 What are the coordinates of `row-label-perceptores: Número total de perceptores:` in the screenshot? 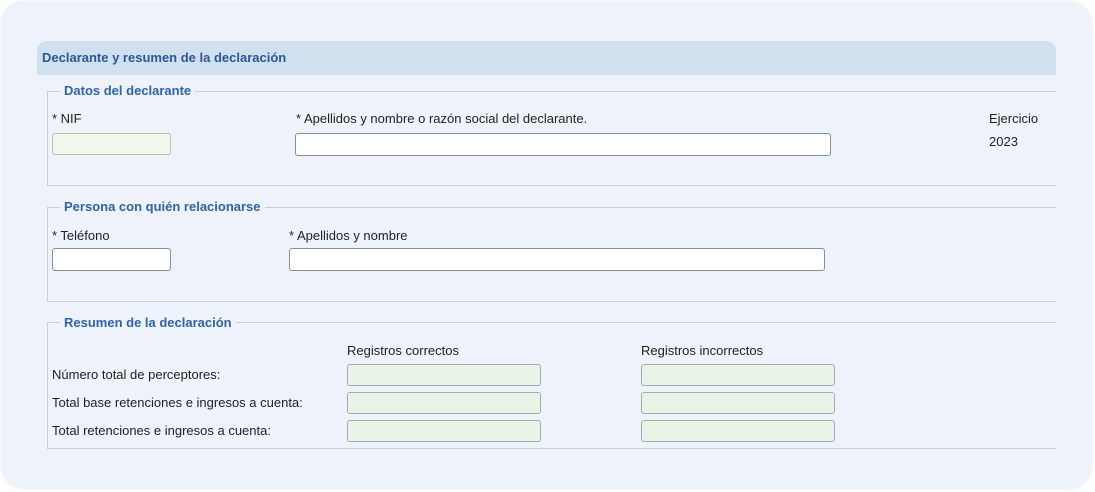 It's located at (136, 374).